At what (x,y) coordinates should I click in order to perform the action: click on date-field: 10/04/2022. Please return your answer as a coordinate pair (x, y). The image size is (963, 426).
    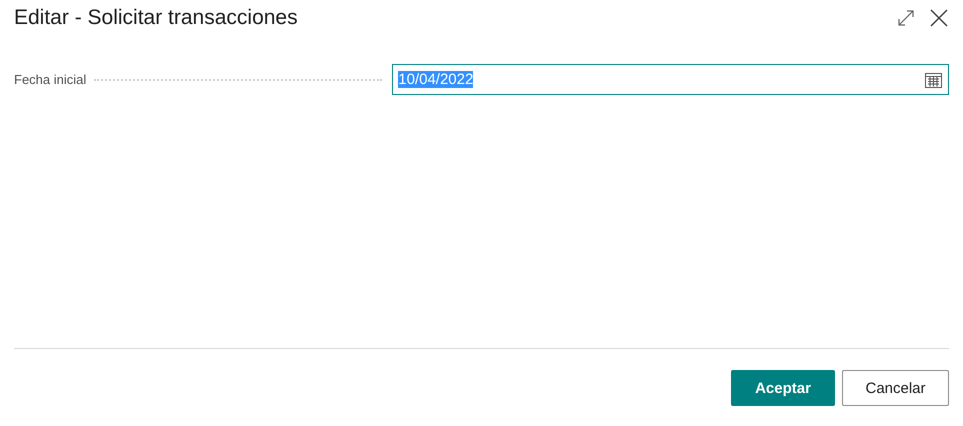
    Looking at the image, I should click on (670, 79).